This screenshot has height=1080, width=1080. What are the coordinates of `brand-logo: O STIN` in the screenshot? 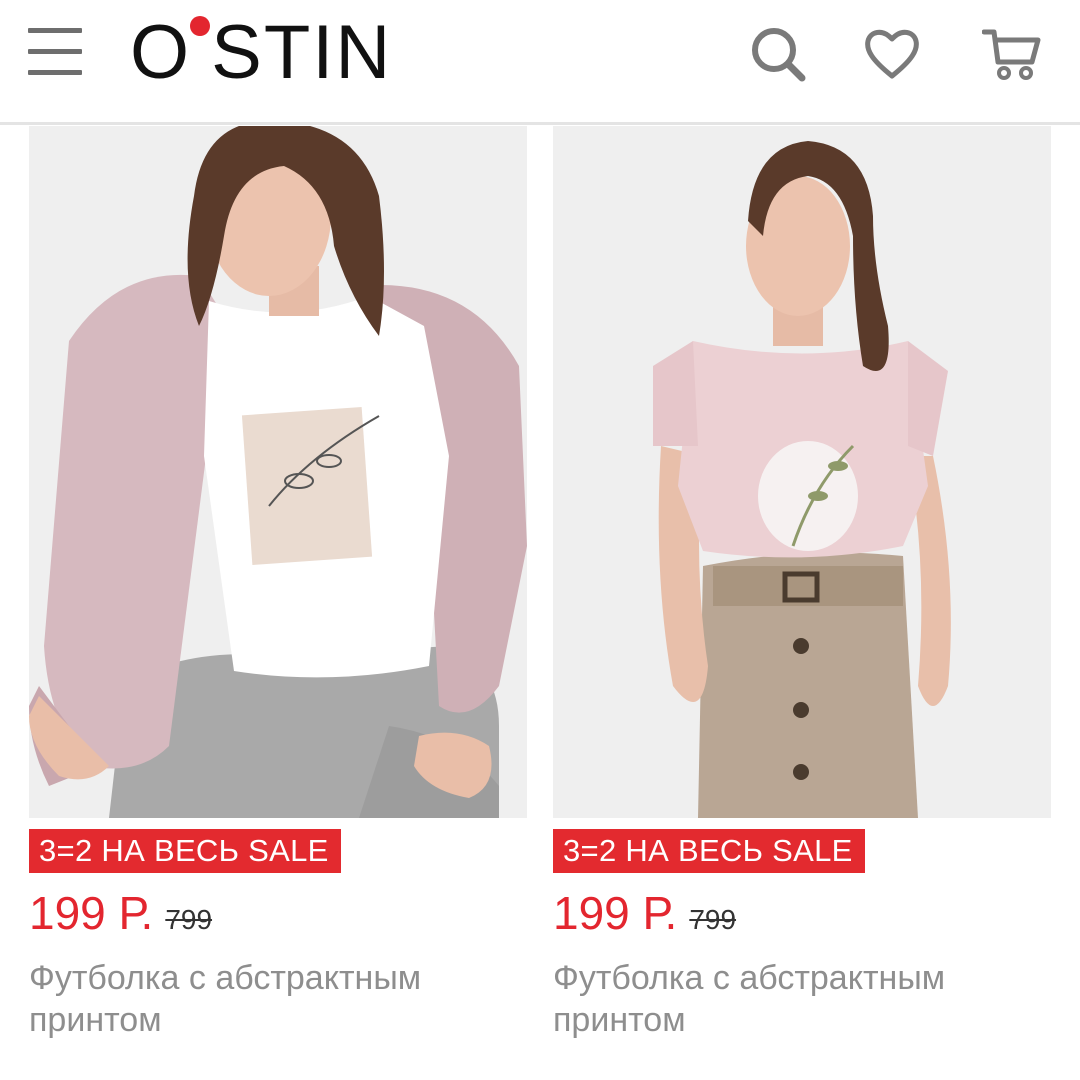 It's located at (261, 53).